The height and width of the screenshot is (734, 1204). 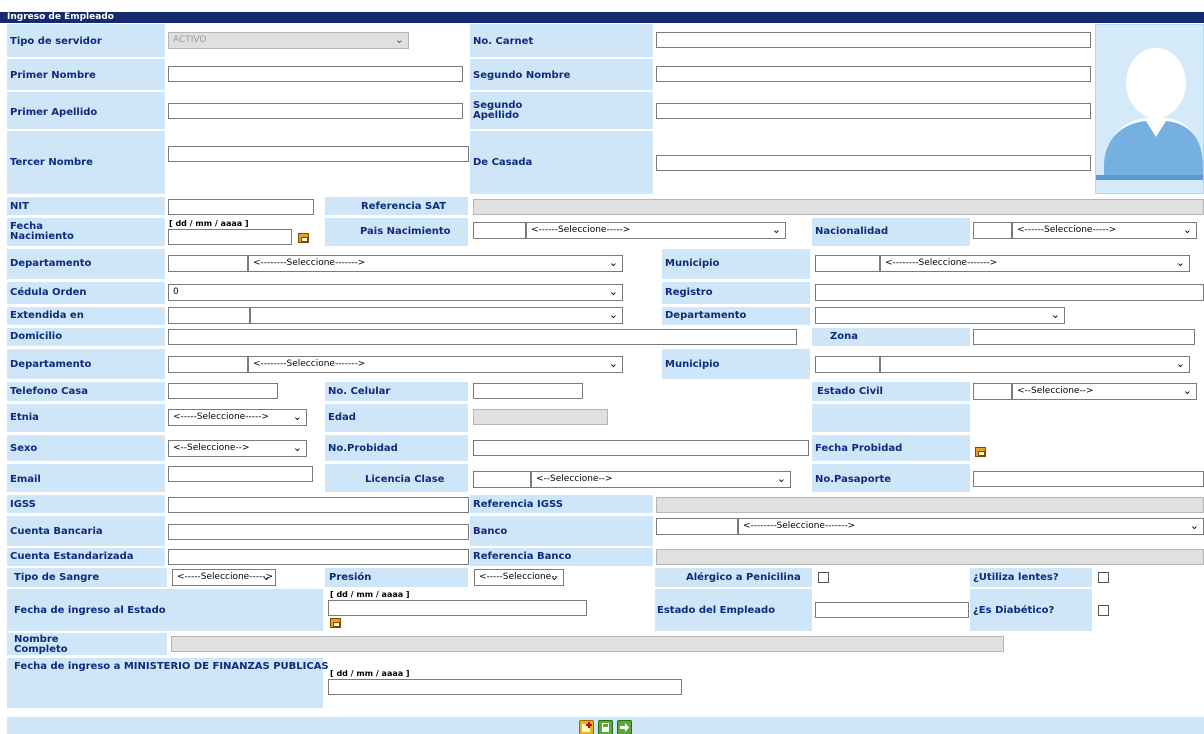 I want to click on avatar-silhouette-icon, so click(x=1149, y=109).